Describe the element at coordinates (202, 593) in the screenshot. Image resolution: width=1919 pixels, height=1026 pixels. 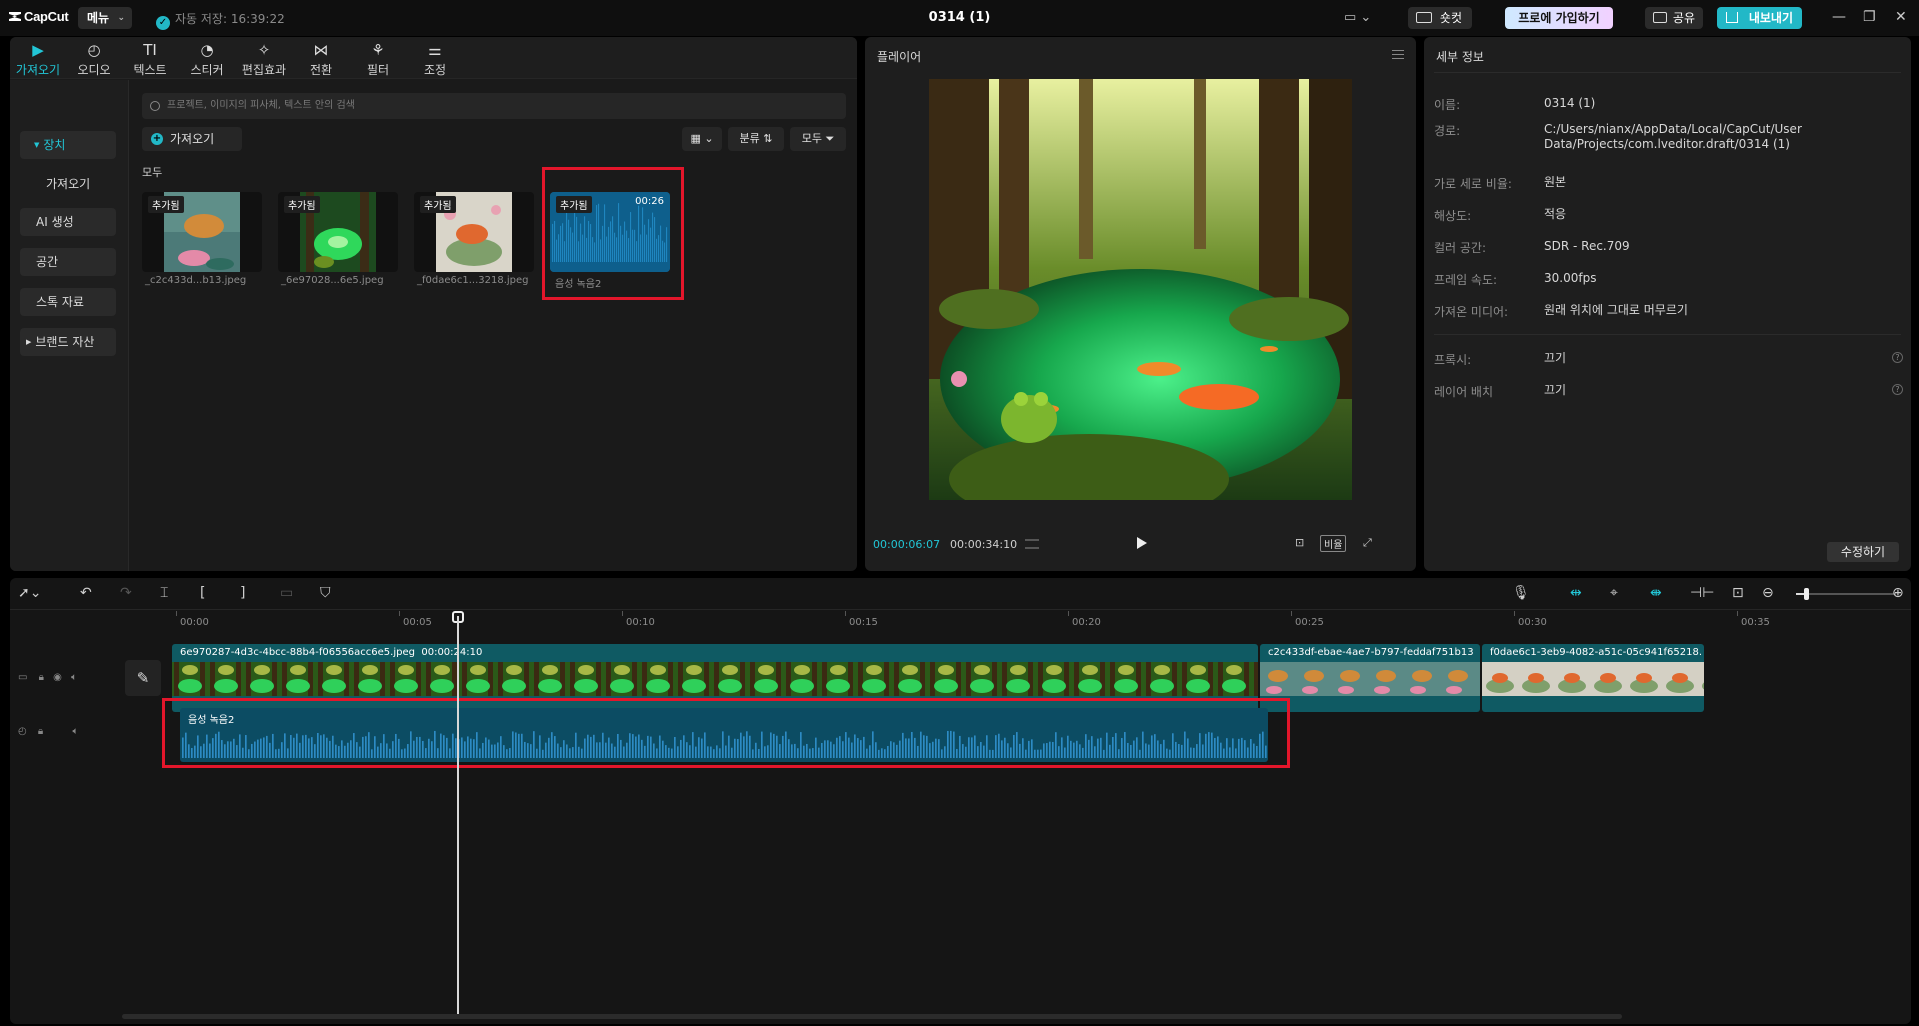
I see `trim-left-icon: [` at that location.